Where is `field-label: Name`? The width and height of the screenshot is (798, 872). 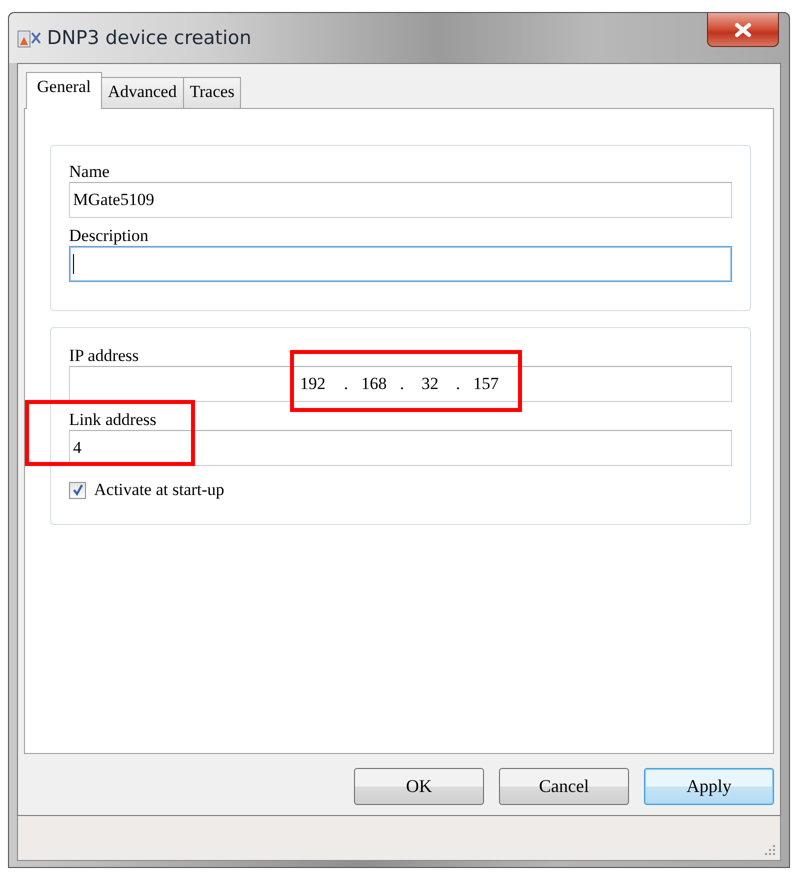
field-label: Name is located at coordinates (90, 172).